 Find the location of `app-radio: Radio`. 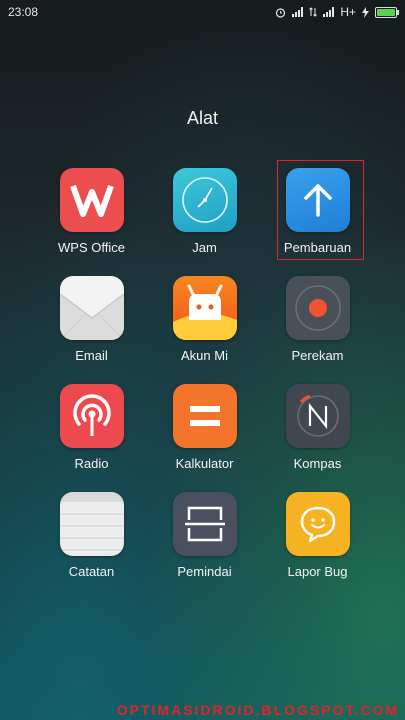

app-radio: Radio is located at coordinates (91, 430).